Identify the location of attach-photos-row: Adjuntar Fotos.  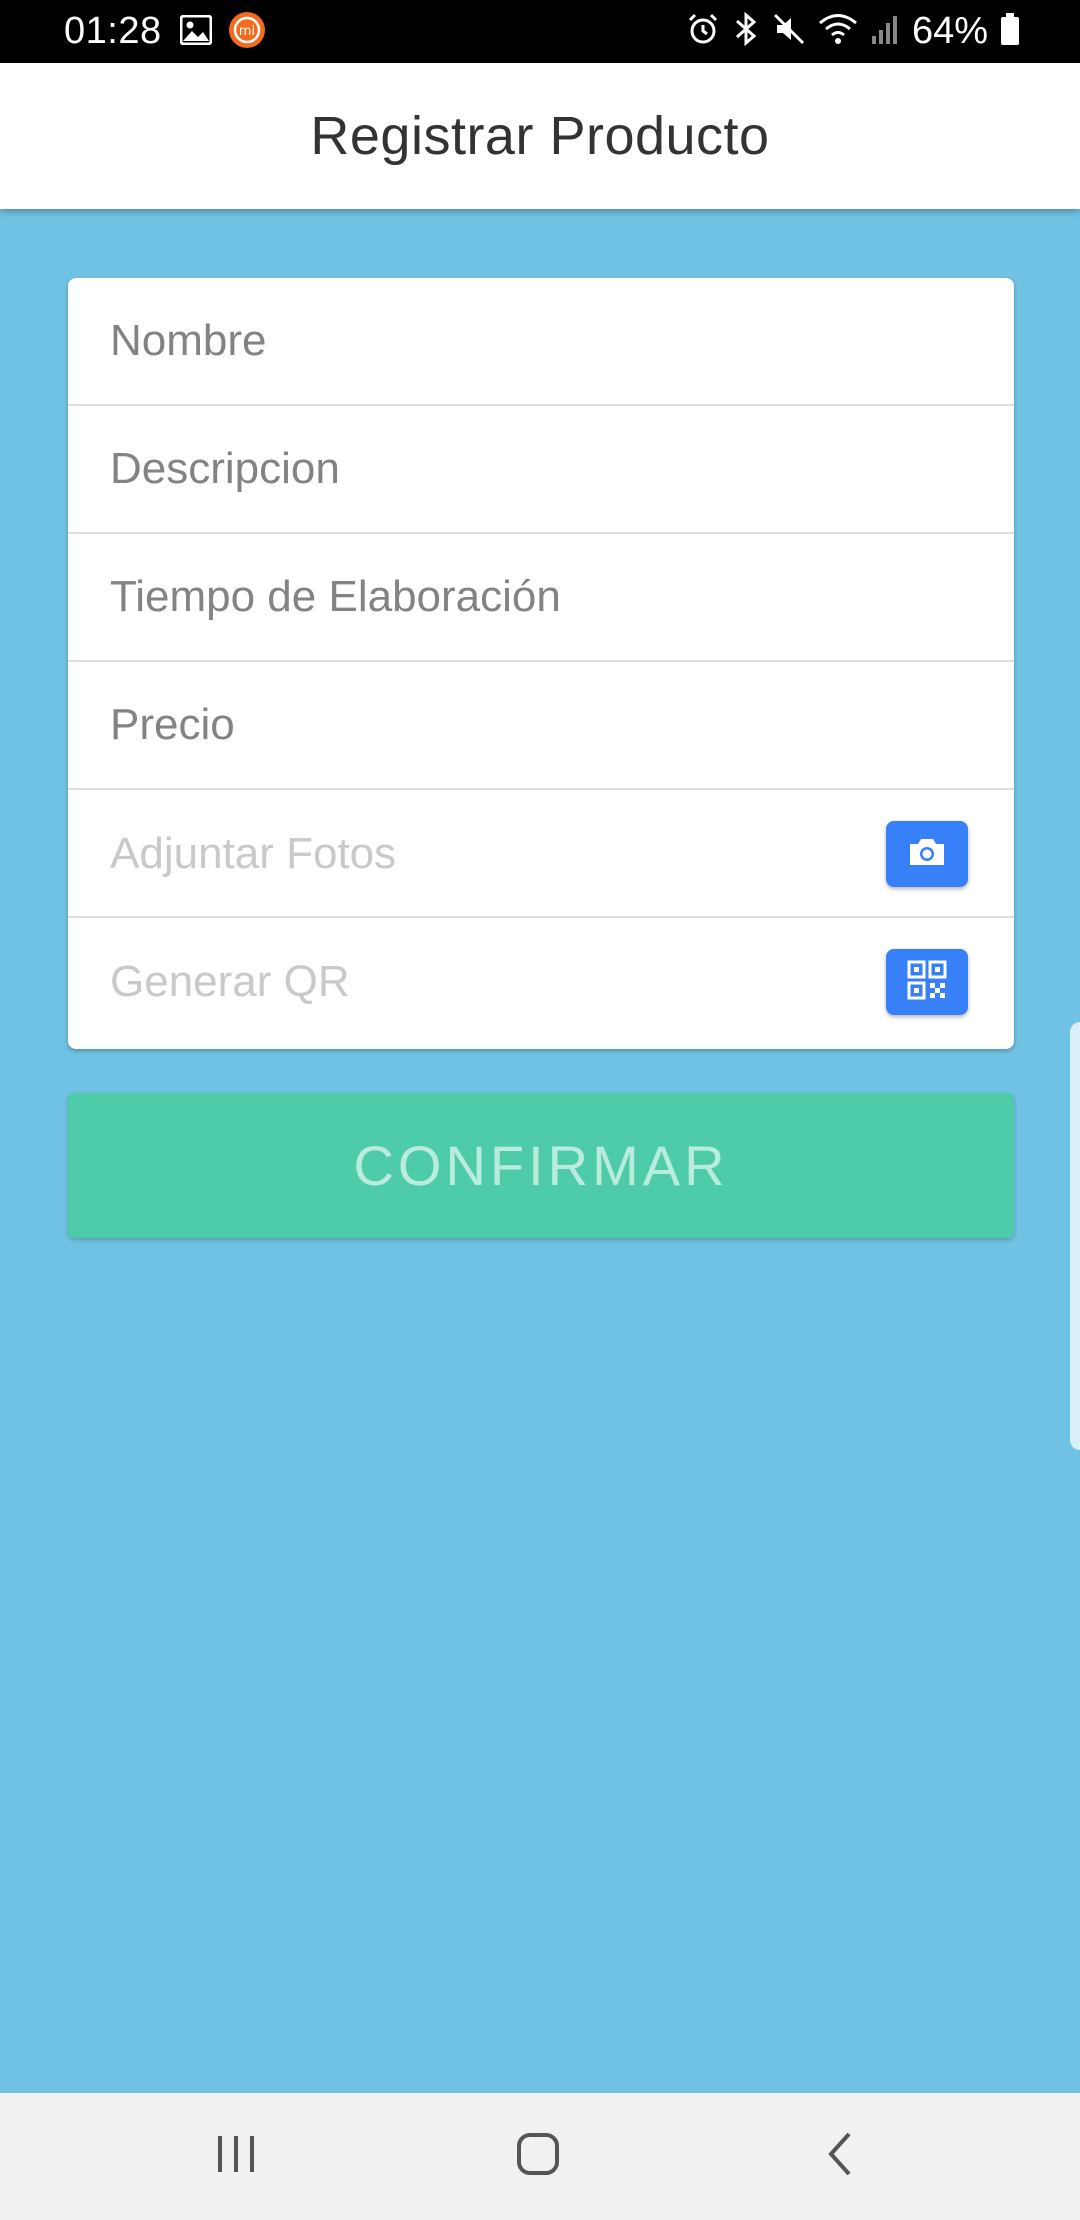
(541, 854).